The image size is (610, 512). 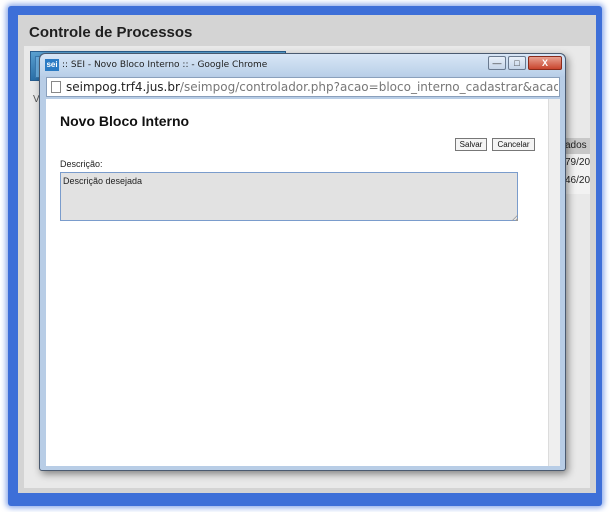 I want to click on page-icon, so click(x=56, y=87).